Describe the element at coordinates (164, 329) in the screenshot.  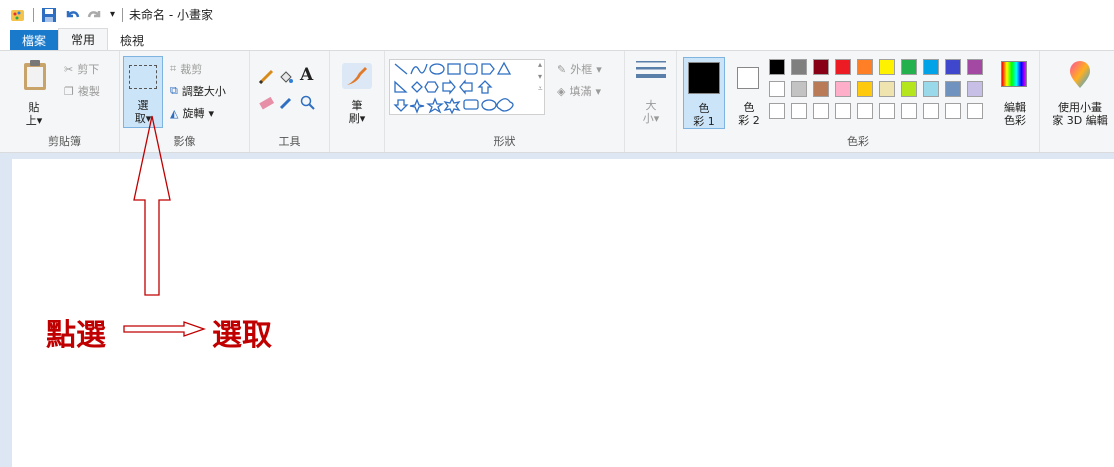
I see `right-arrow` at that location.